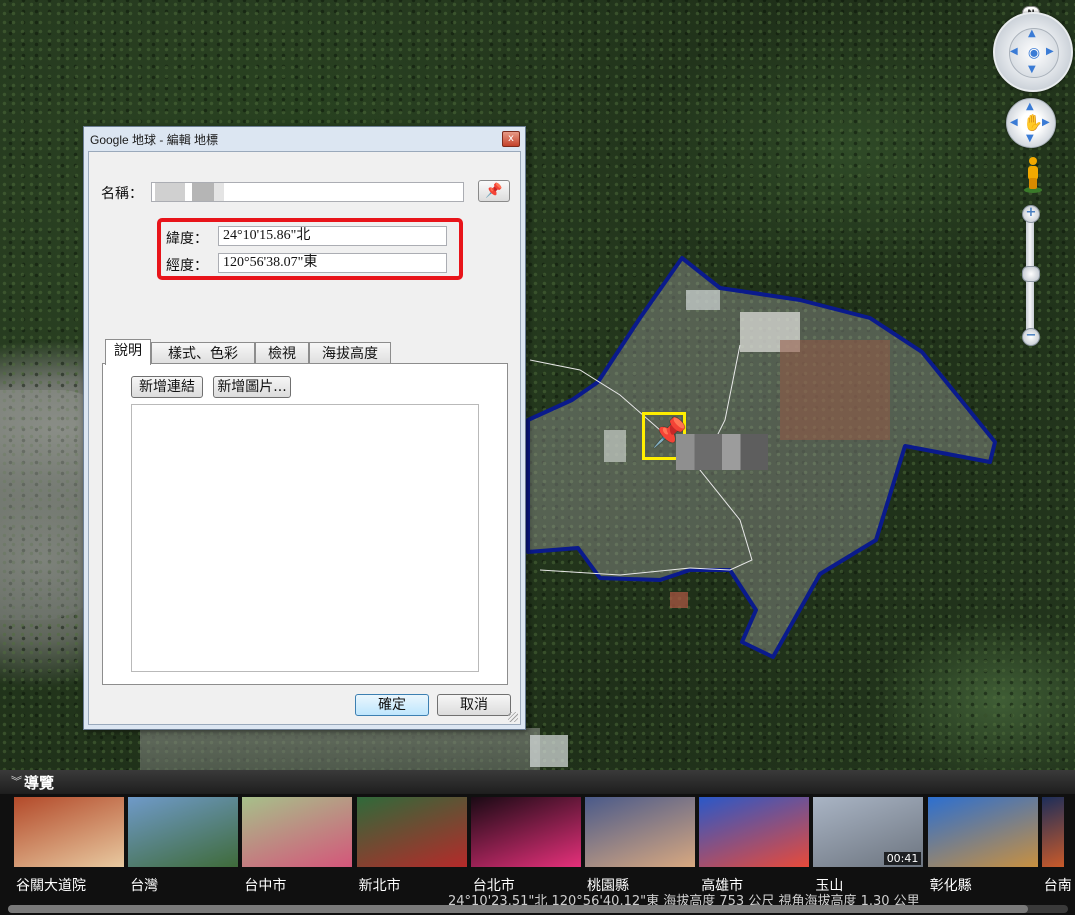  Describe the element at coordinates (128, 352) in the screenshot. I see `tab-description: 說明` at that location.